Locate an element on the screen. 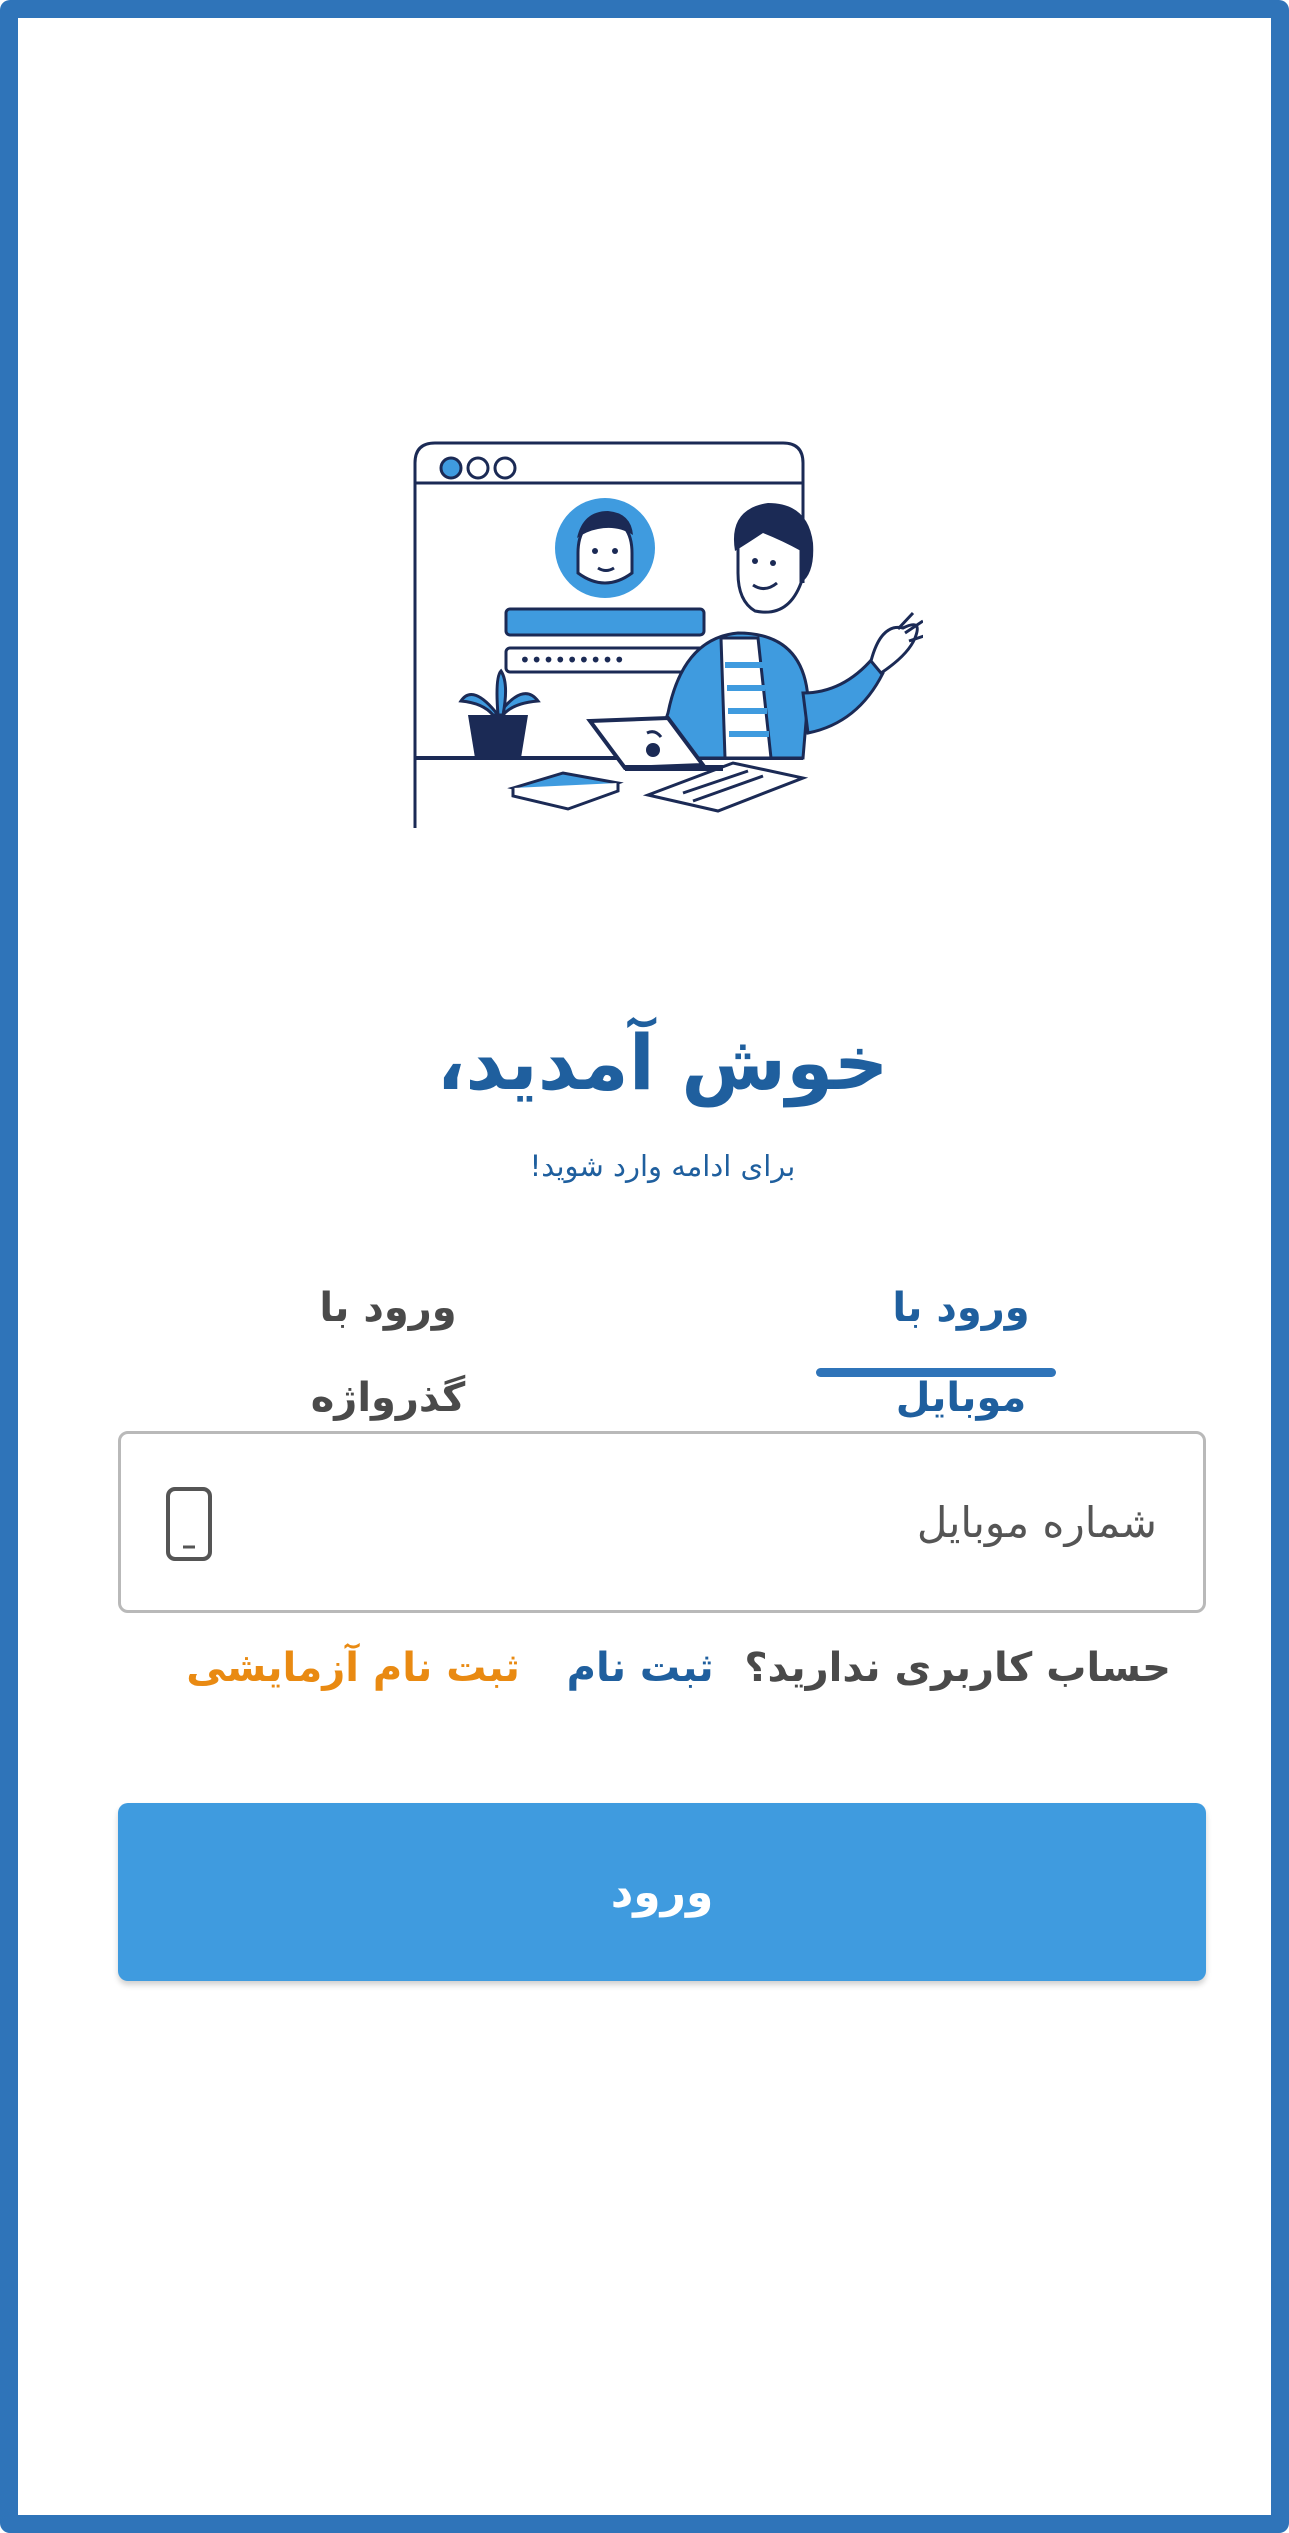  tab-password-login: ورود با گذرواژه is located at coordinates (388, 1342).